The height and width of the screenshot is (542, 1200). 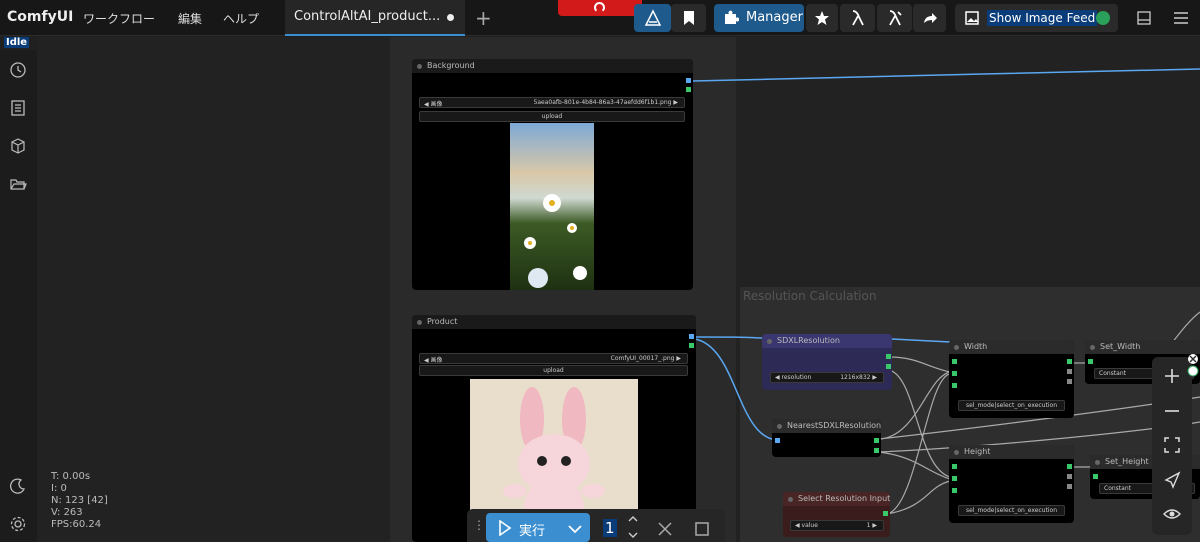 I want to click on product-node: Product ◀ 画像 ComfyUI_00017_.png ▶ upload, so click(x=554, y=428).